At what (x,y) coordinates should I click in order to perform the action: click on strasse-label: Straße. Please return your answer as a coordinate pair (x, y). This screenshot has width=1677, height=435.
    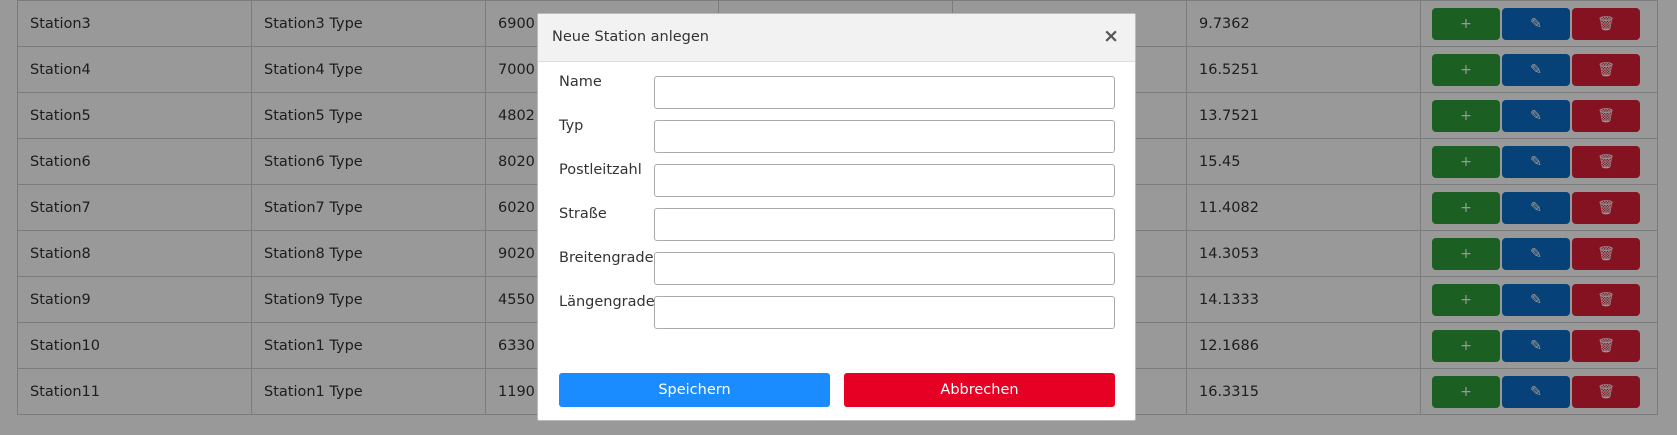
    Looking at the image, I should click on (583, 214).